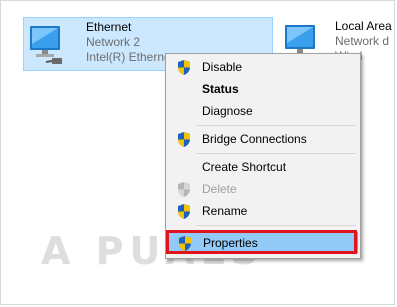 The width and height of the screenshot is (397, 307). Describe the element at coordinates (244, 167) in the screenshot. I see `menu-item-label: Create Shortcut` at that location.